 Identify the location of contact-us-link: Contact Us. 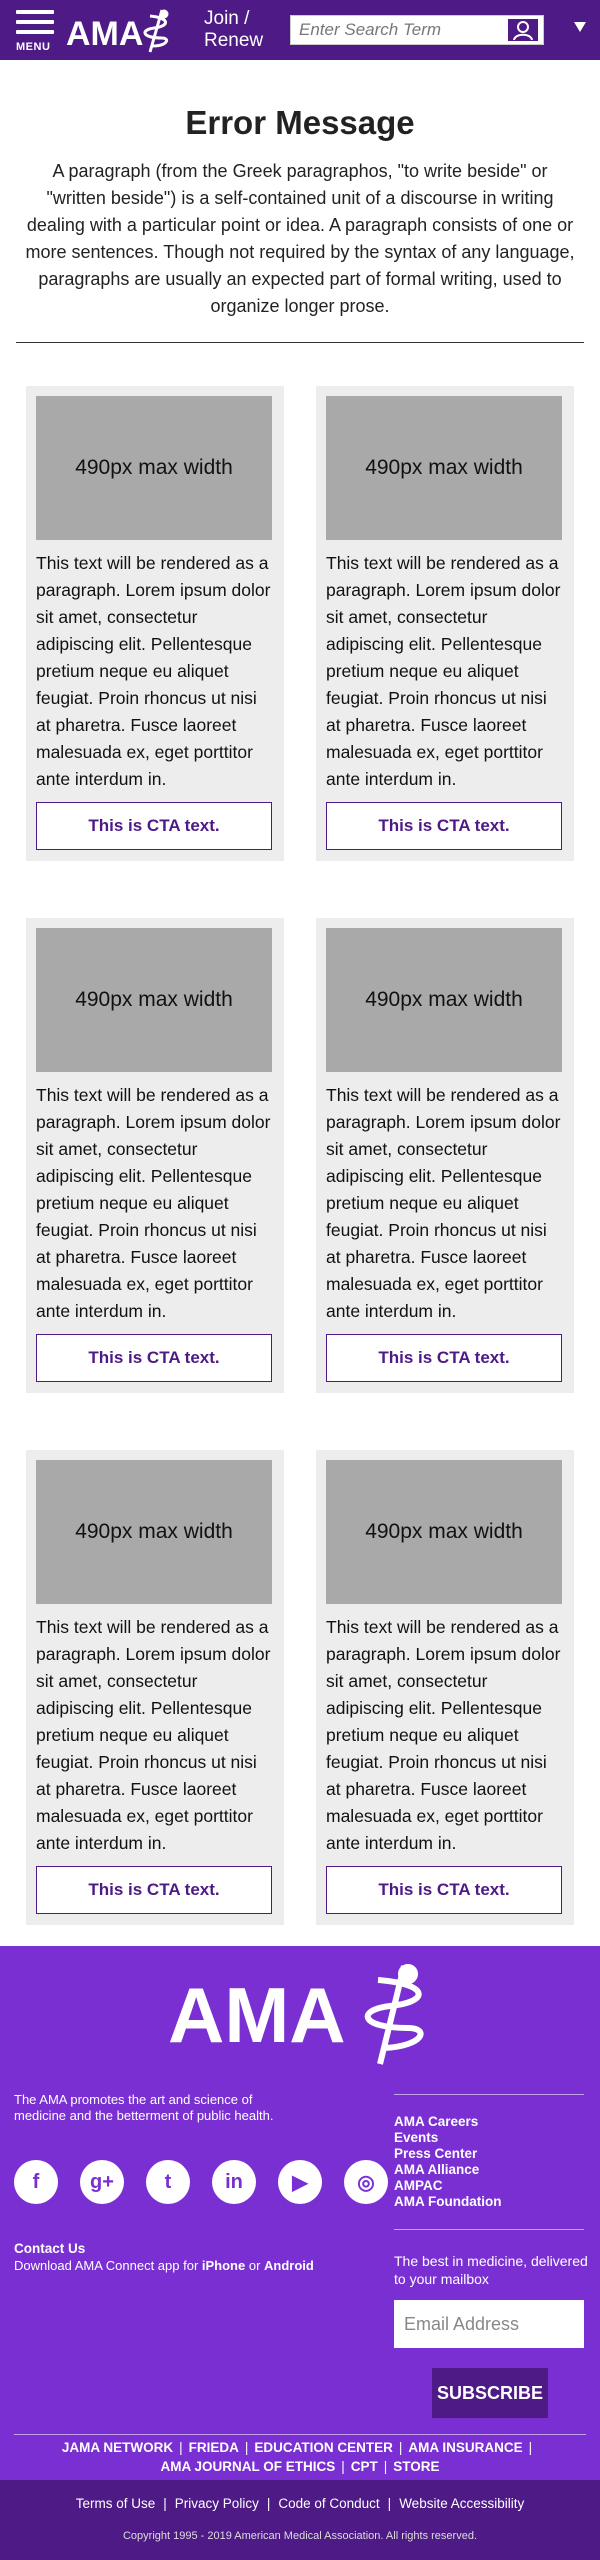
(49, 2248).